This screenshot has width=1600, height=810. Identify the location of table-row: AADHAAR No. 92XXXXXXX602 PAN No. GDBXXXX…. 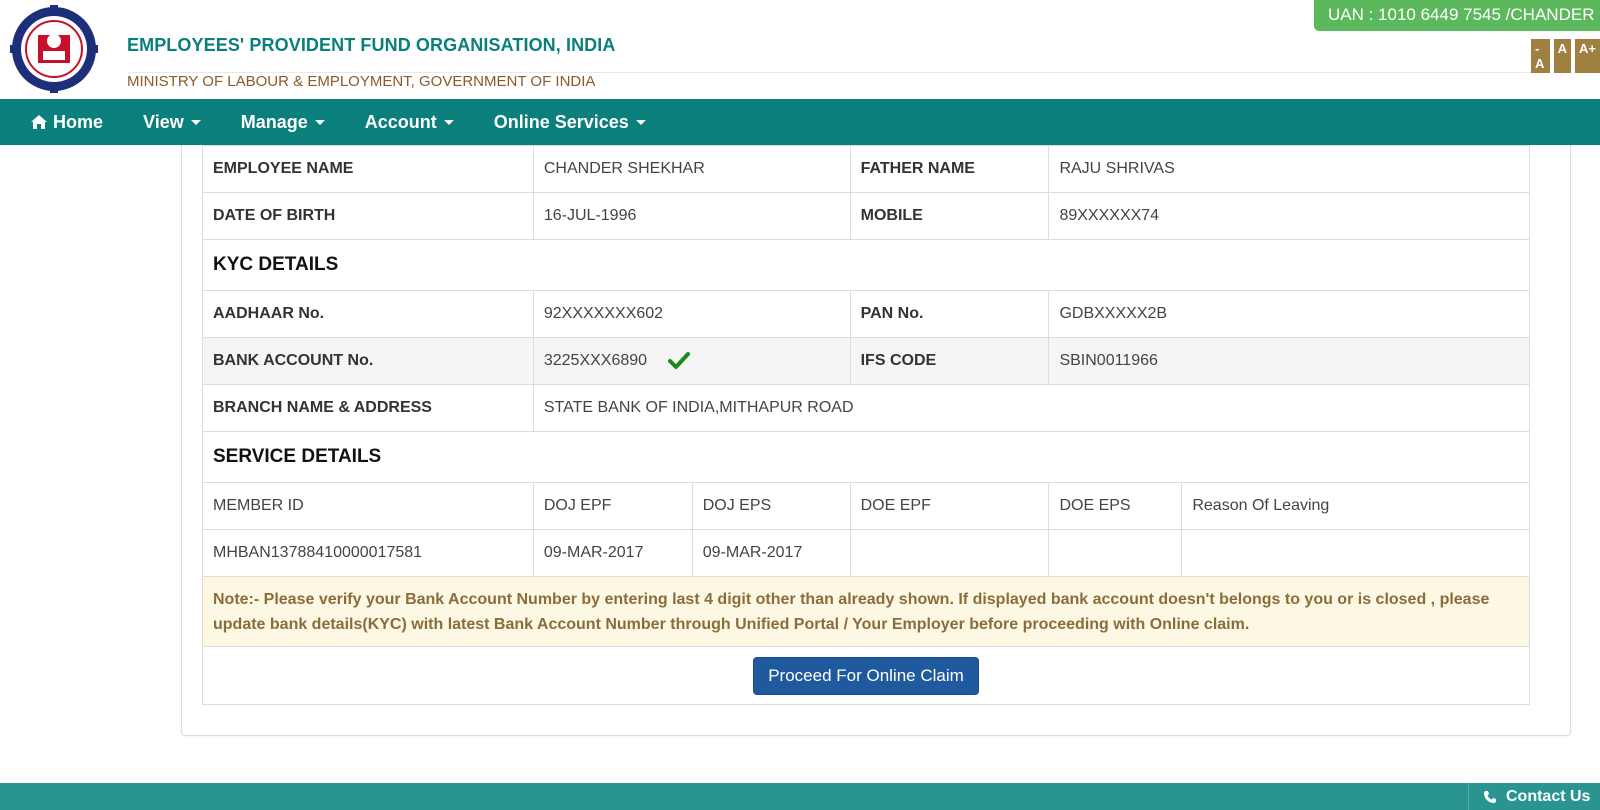
(866, 314).